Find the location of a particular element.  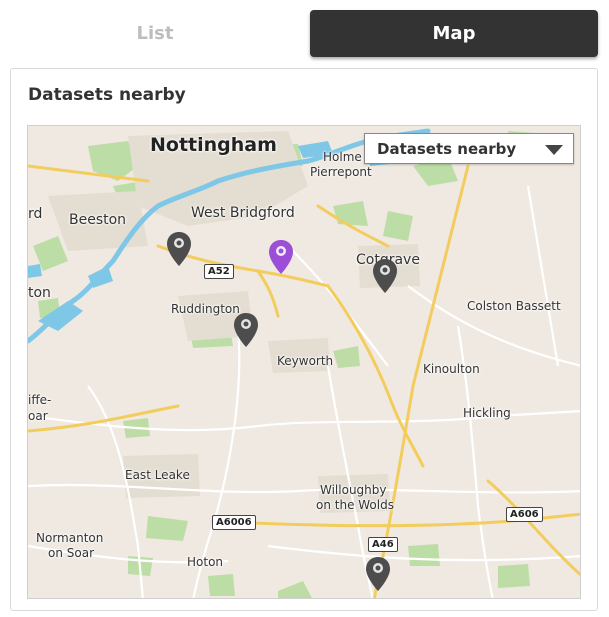

place-label-hoton: Hoton is located at coordinates (205, 562).